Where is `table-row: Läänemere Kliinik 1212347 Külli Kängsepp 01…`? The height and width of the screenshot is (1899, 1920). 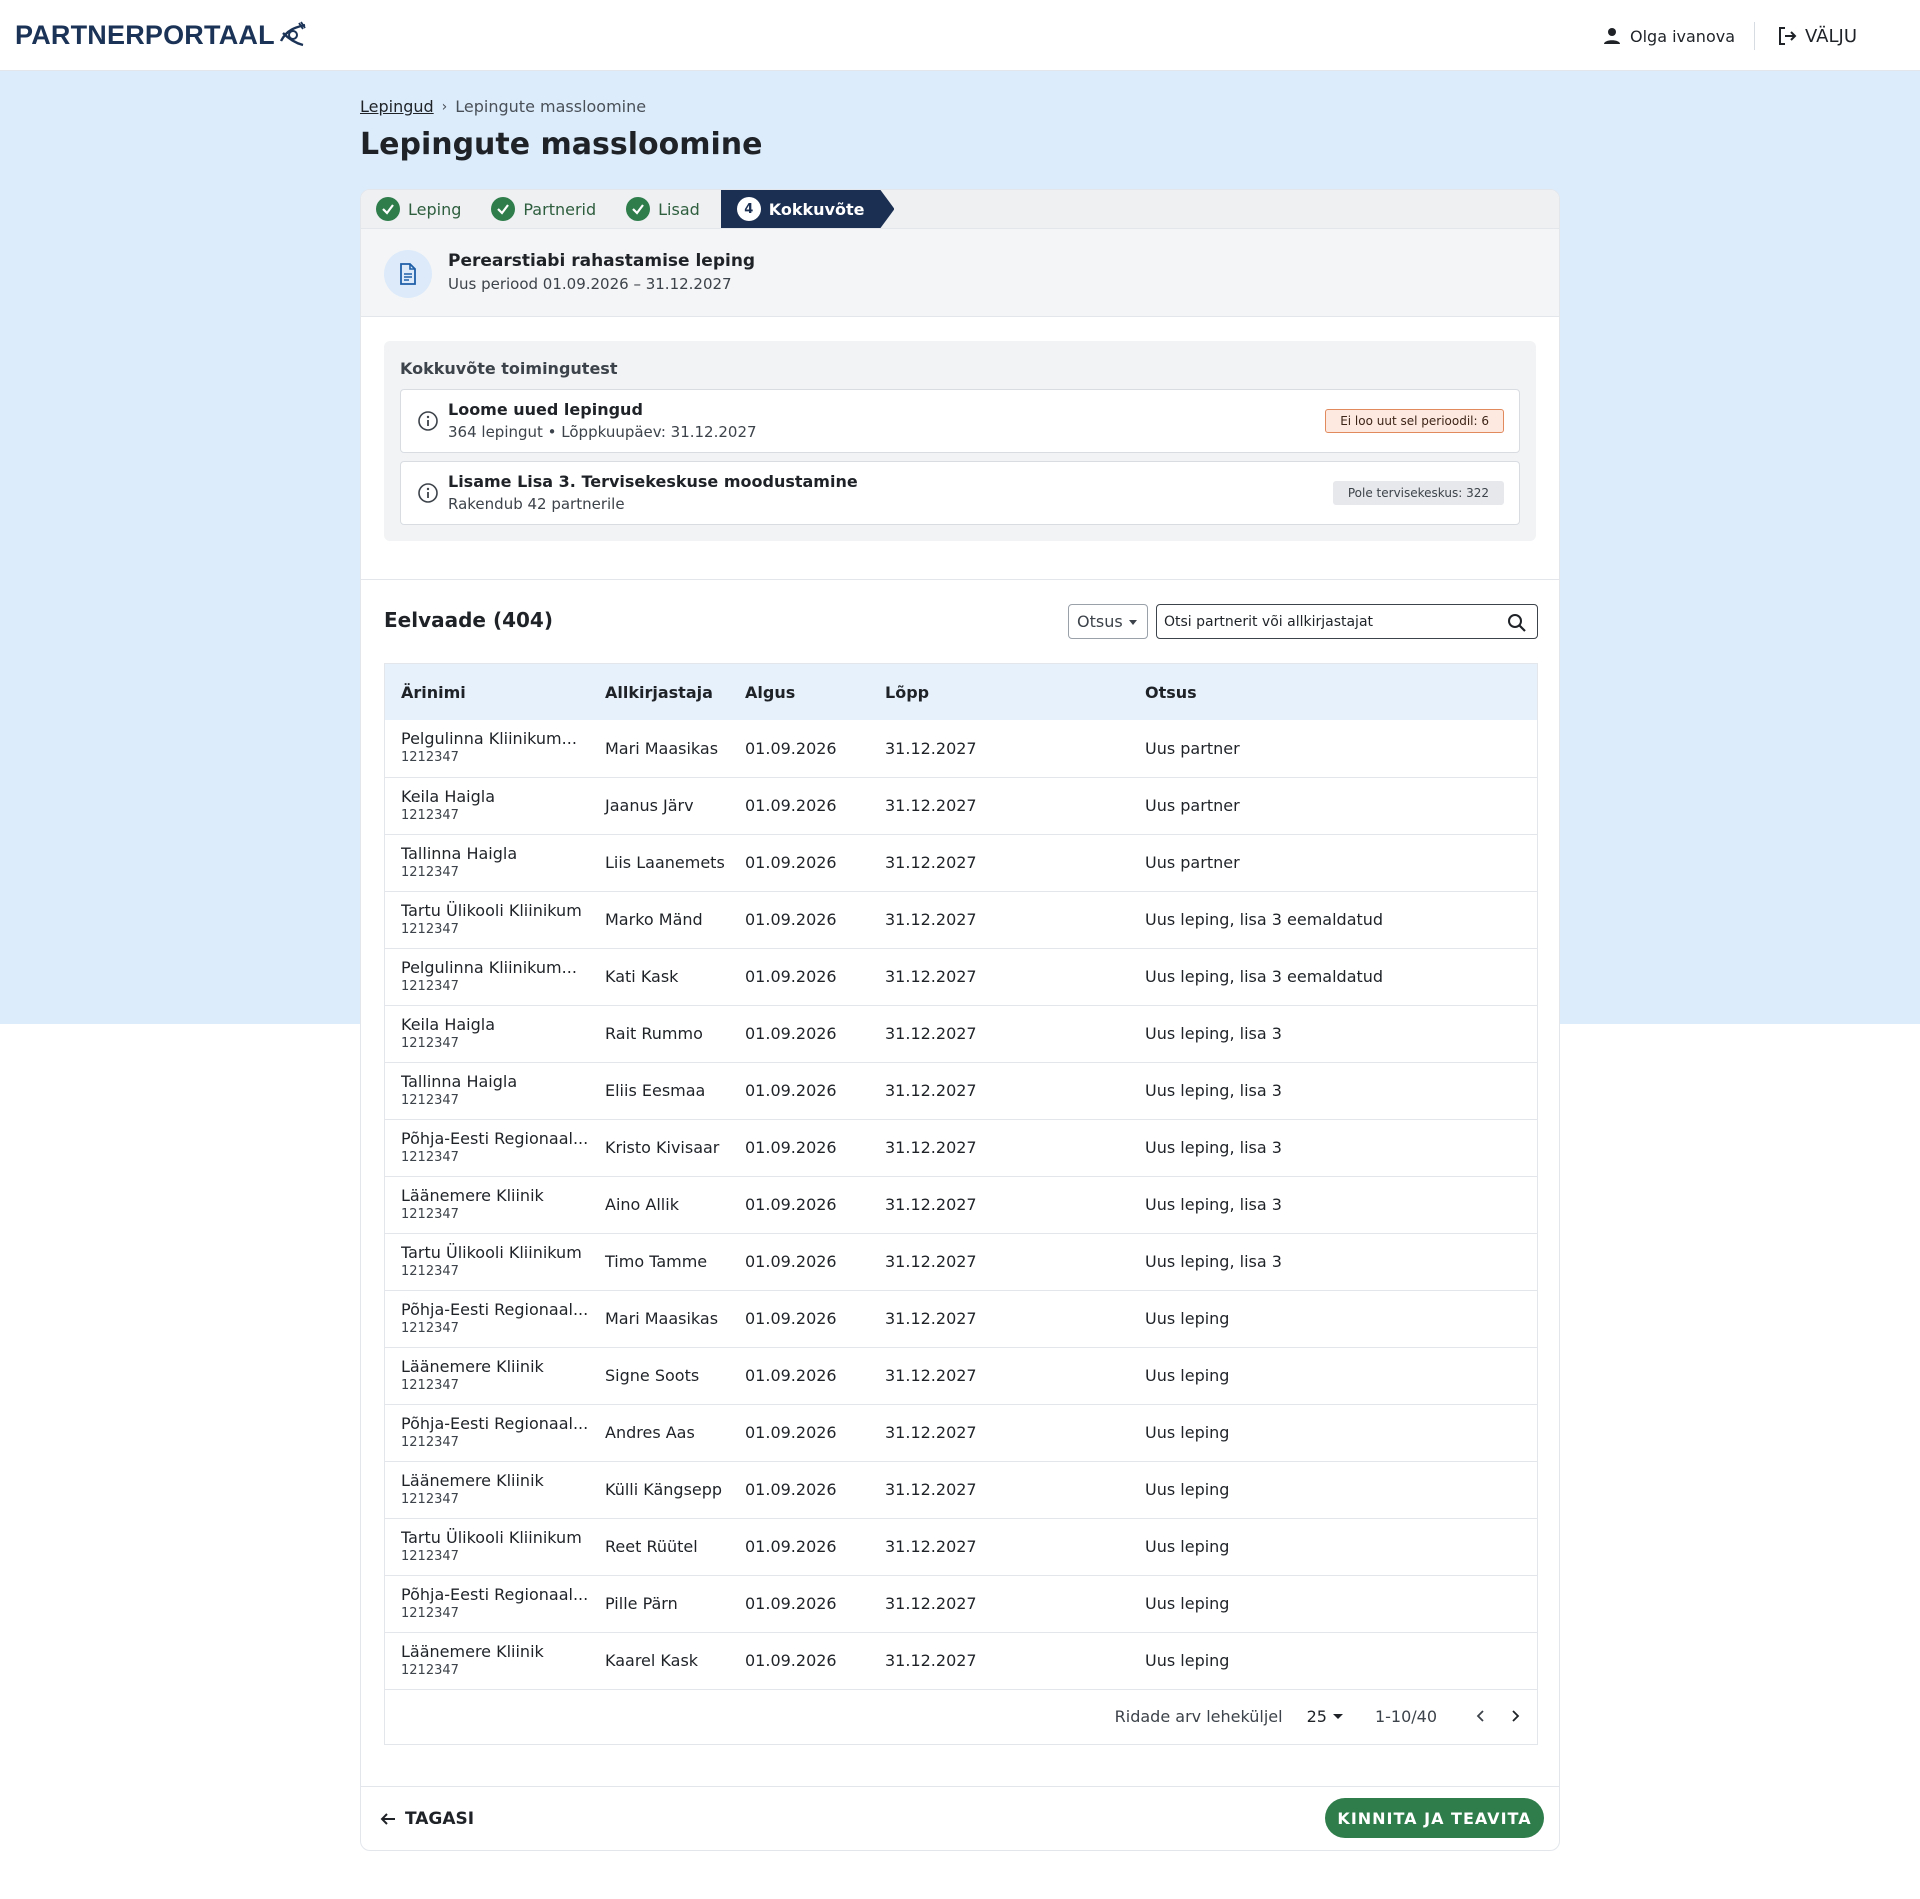
table-row: Läänemere Kliinik 1212347 Külli Kängsepp 01… is located at coordinates (961, 1489).